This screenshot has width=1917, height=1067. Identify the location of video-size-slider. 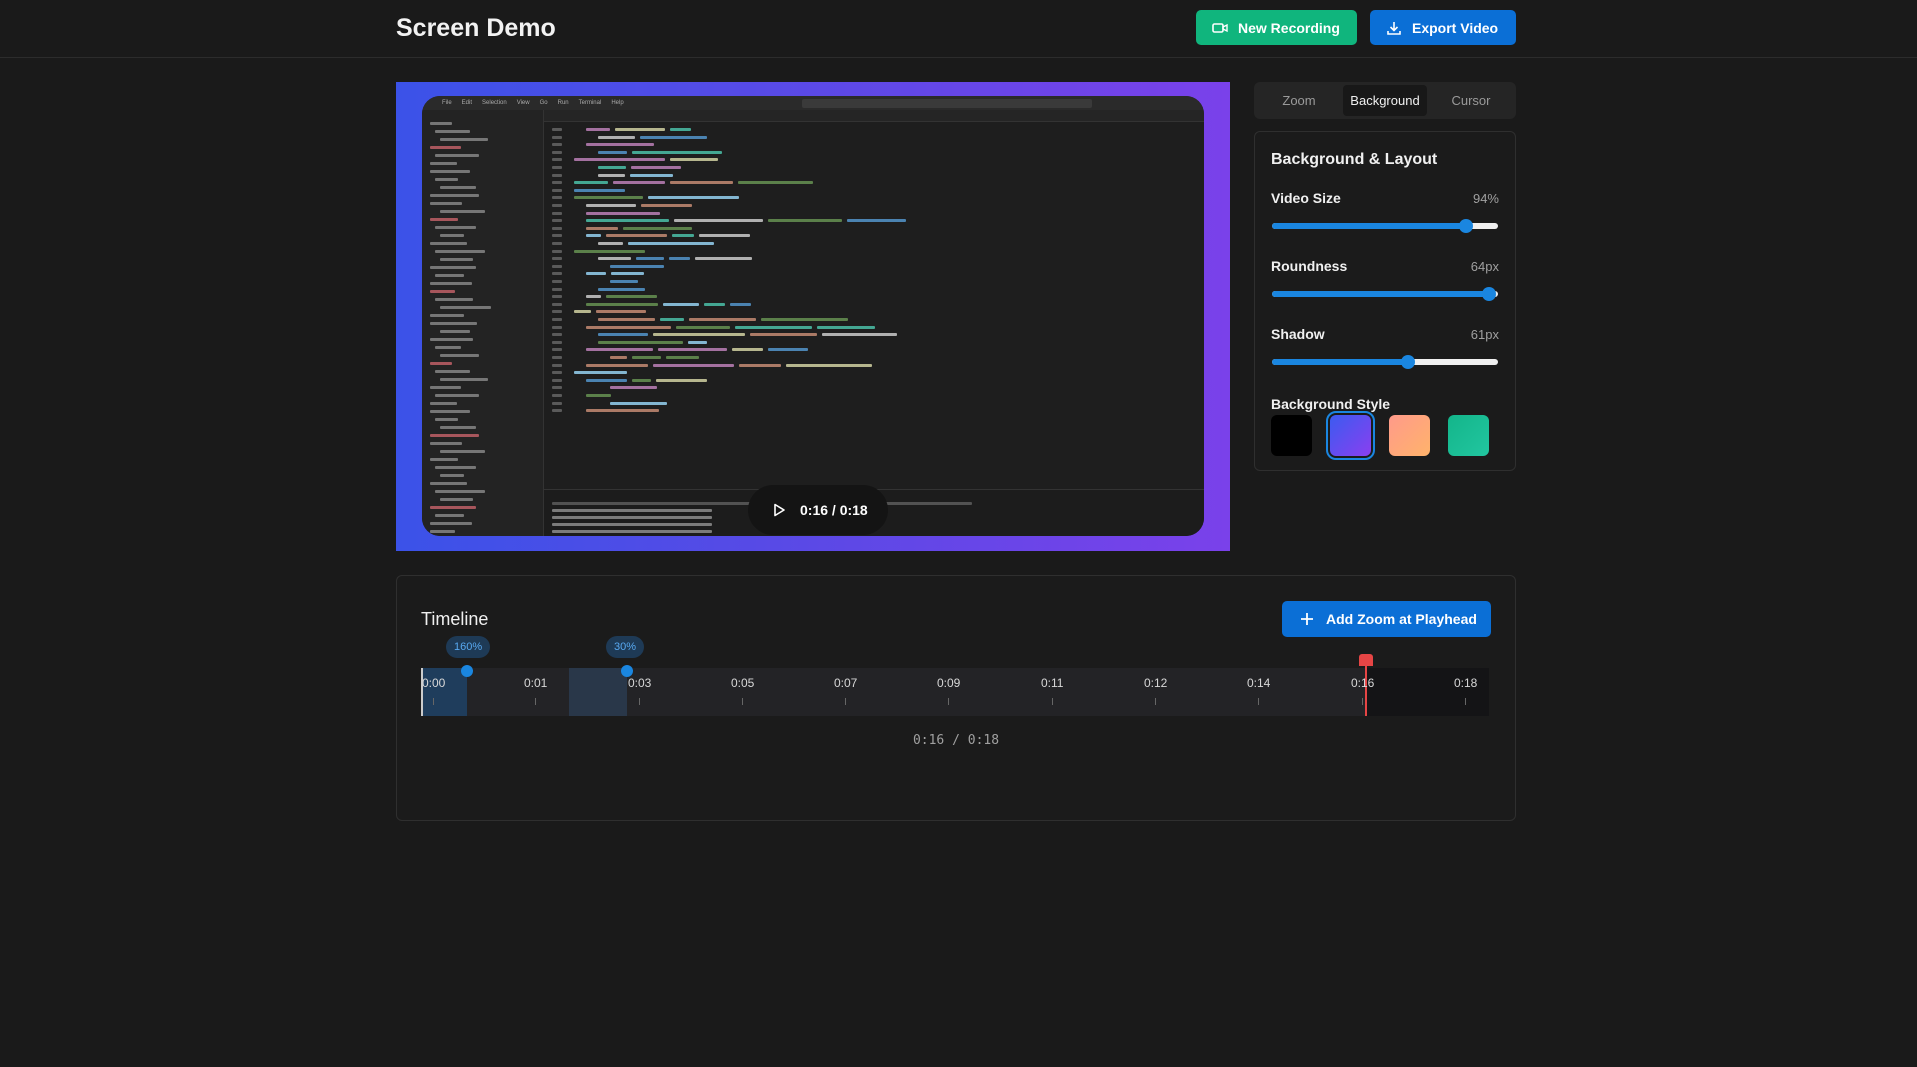
(1385, 226).